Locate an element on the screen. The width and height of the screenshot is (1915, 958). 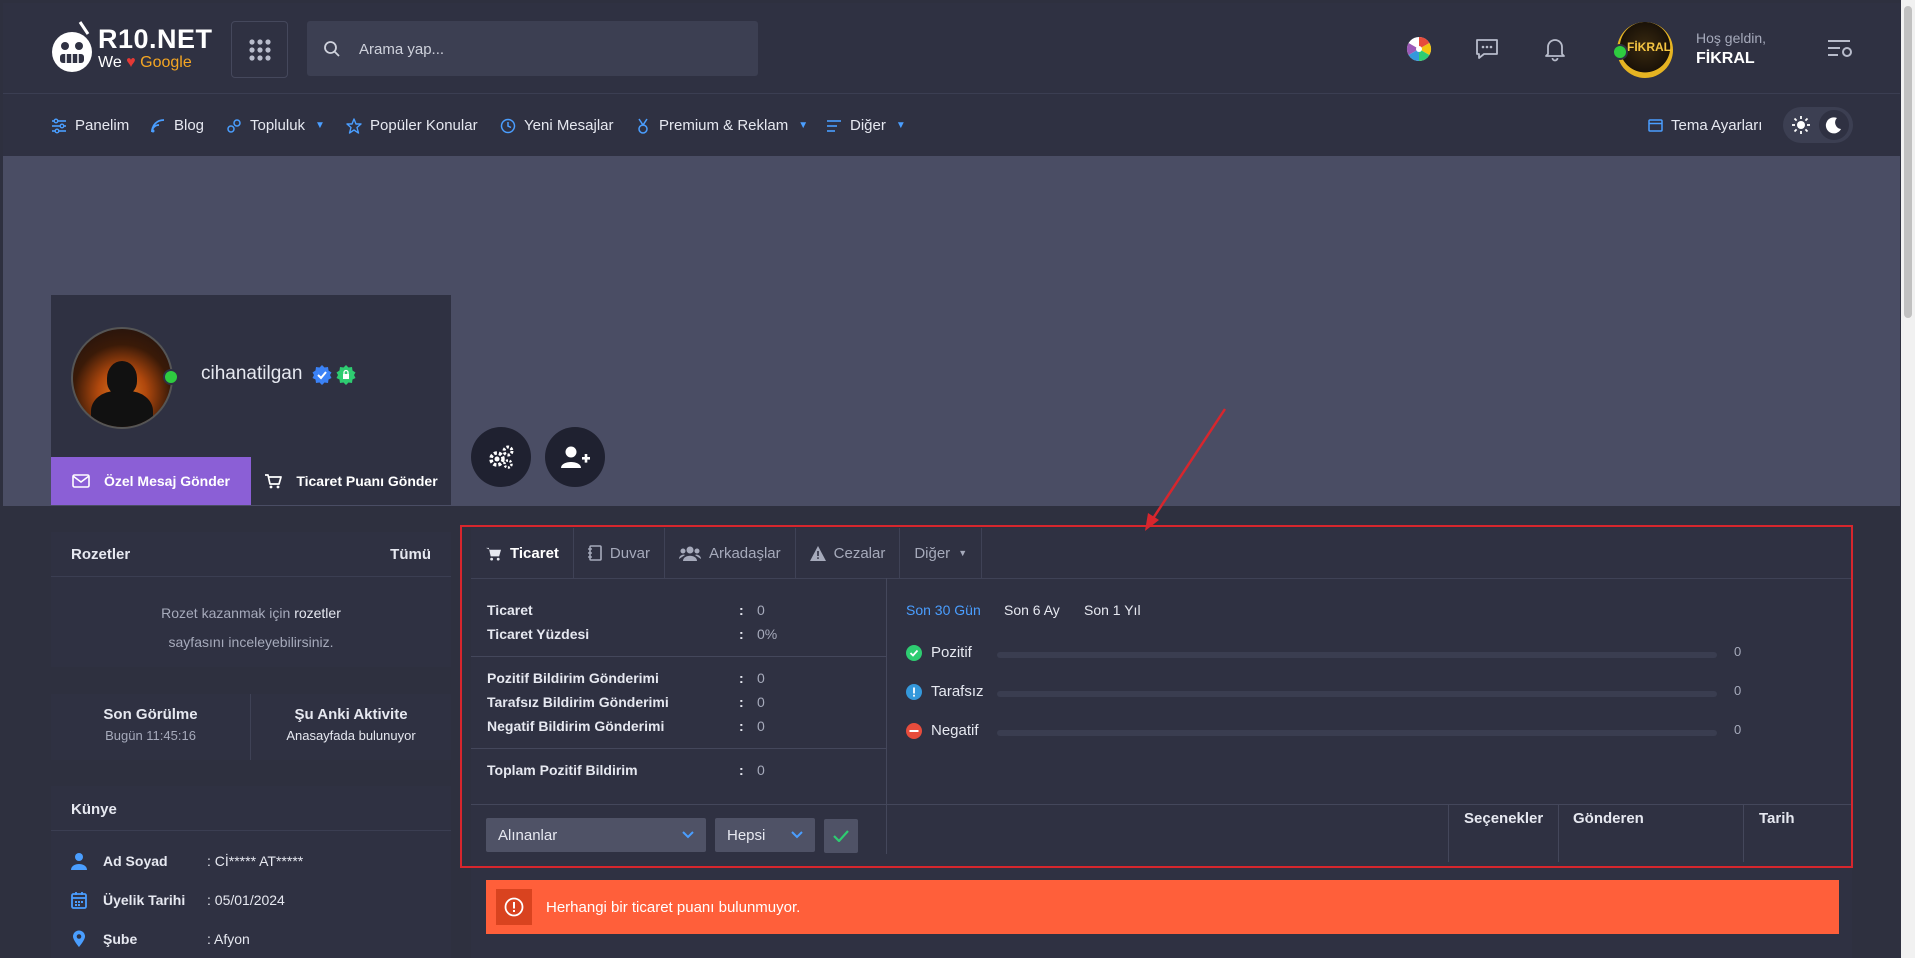
avatar-text: FİKRAL is located at coordinates (1649, 47).